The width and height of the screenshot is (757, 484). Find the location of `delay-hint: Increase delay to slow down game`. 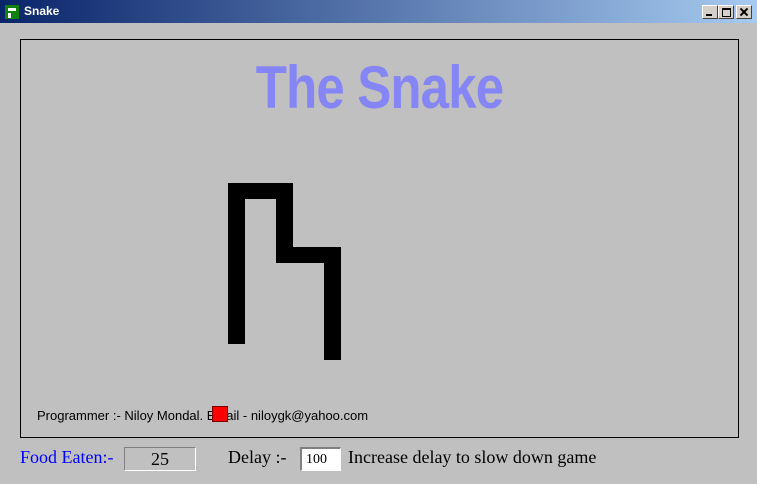

delay-hint: Increase delay to slow down game is located at coordinates (472, 457).